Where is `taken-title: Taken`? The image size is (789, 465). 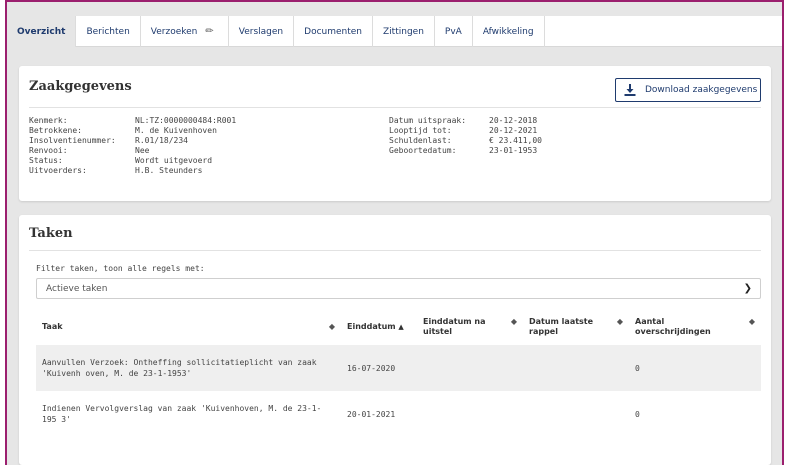
taken-title: Taken is located at coordinates (51, 233).